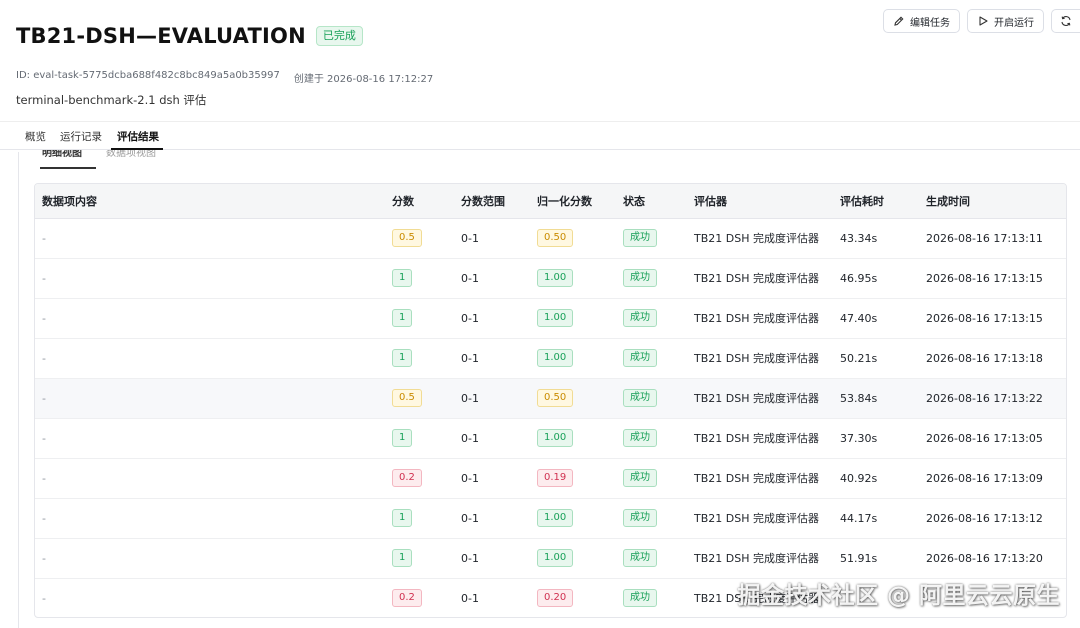 The width and height of the screenshot is (1080, 628). Describe the element at coordinates (18, 390) in the screenshot. I see `content-divider` at that location.